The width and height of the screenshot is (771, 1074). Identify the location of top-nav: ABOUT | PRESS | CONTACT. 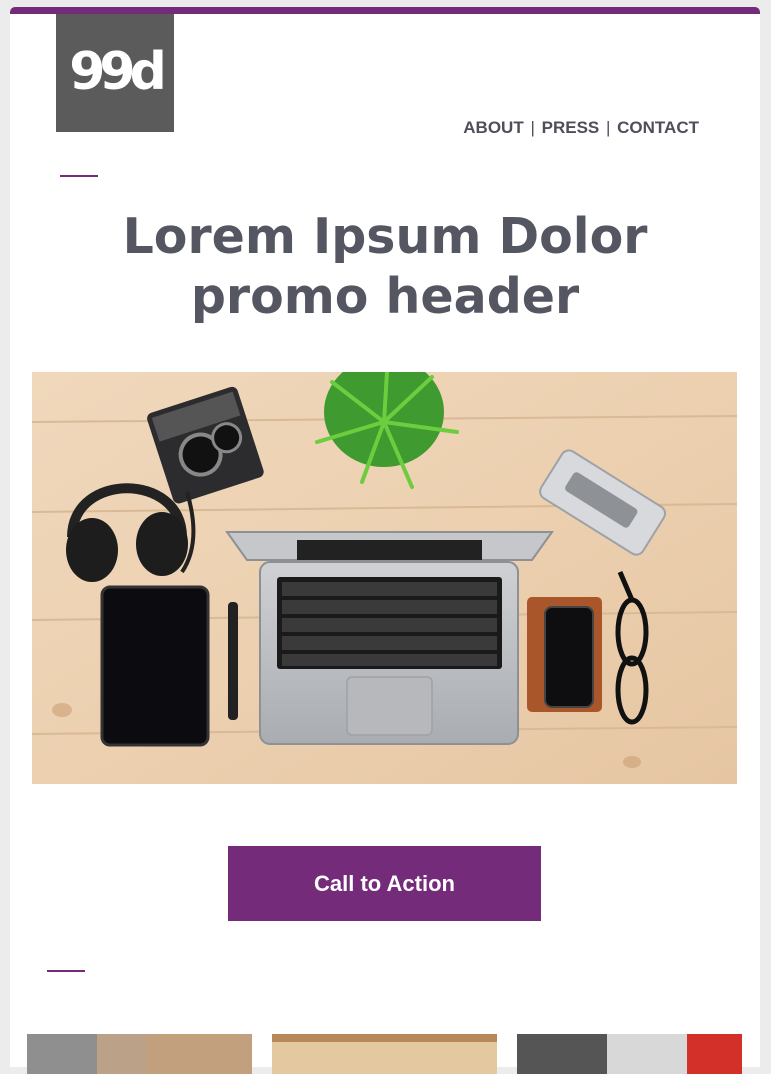
(581, 128).